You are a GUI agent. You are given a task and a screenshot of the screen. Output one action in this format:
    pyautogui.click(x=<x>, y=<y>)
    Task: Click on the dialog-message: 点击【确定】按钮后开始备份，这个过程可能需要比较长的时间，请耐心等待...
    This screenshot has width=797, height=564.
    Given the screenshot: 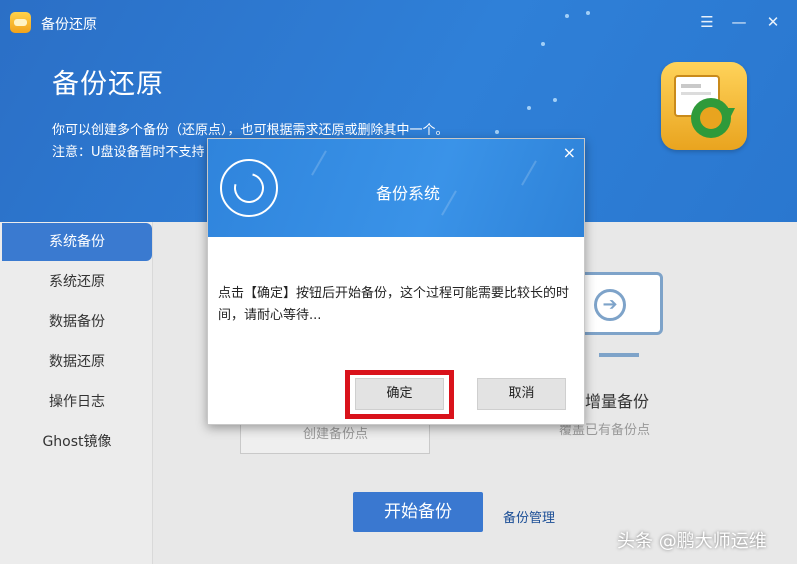 What is the action you would take?
    pyautogui.click(x=394, y=304)
    